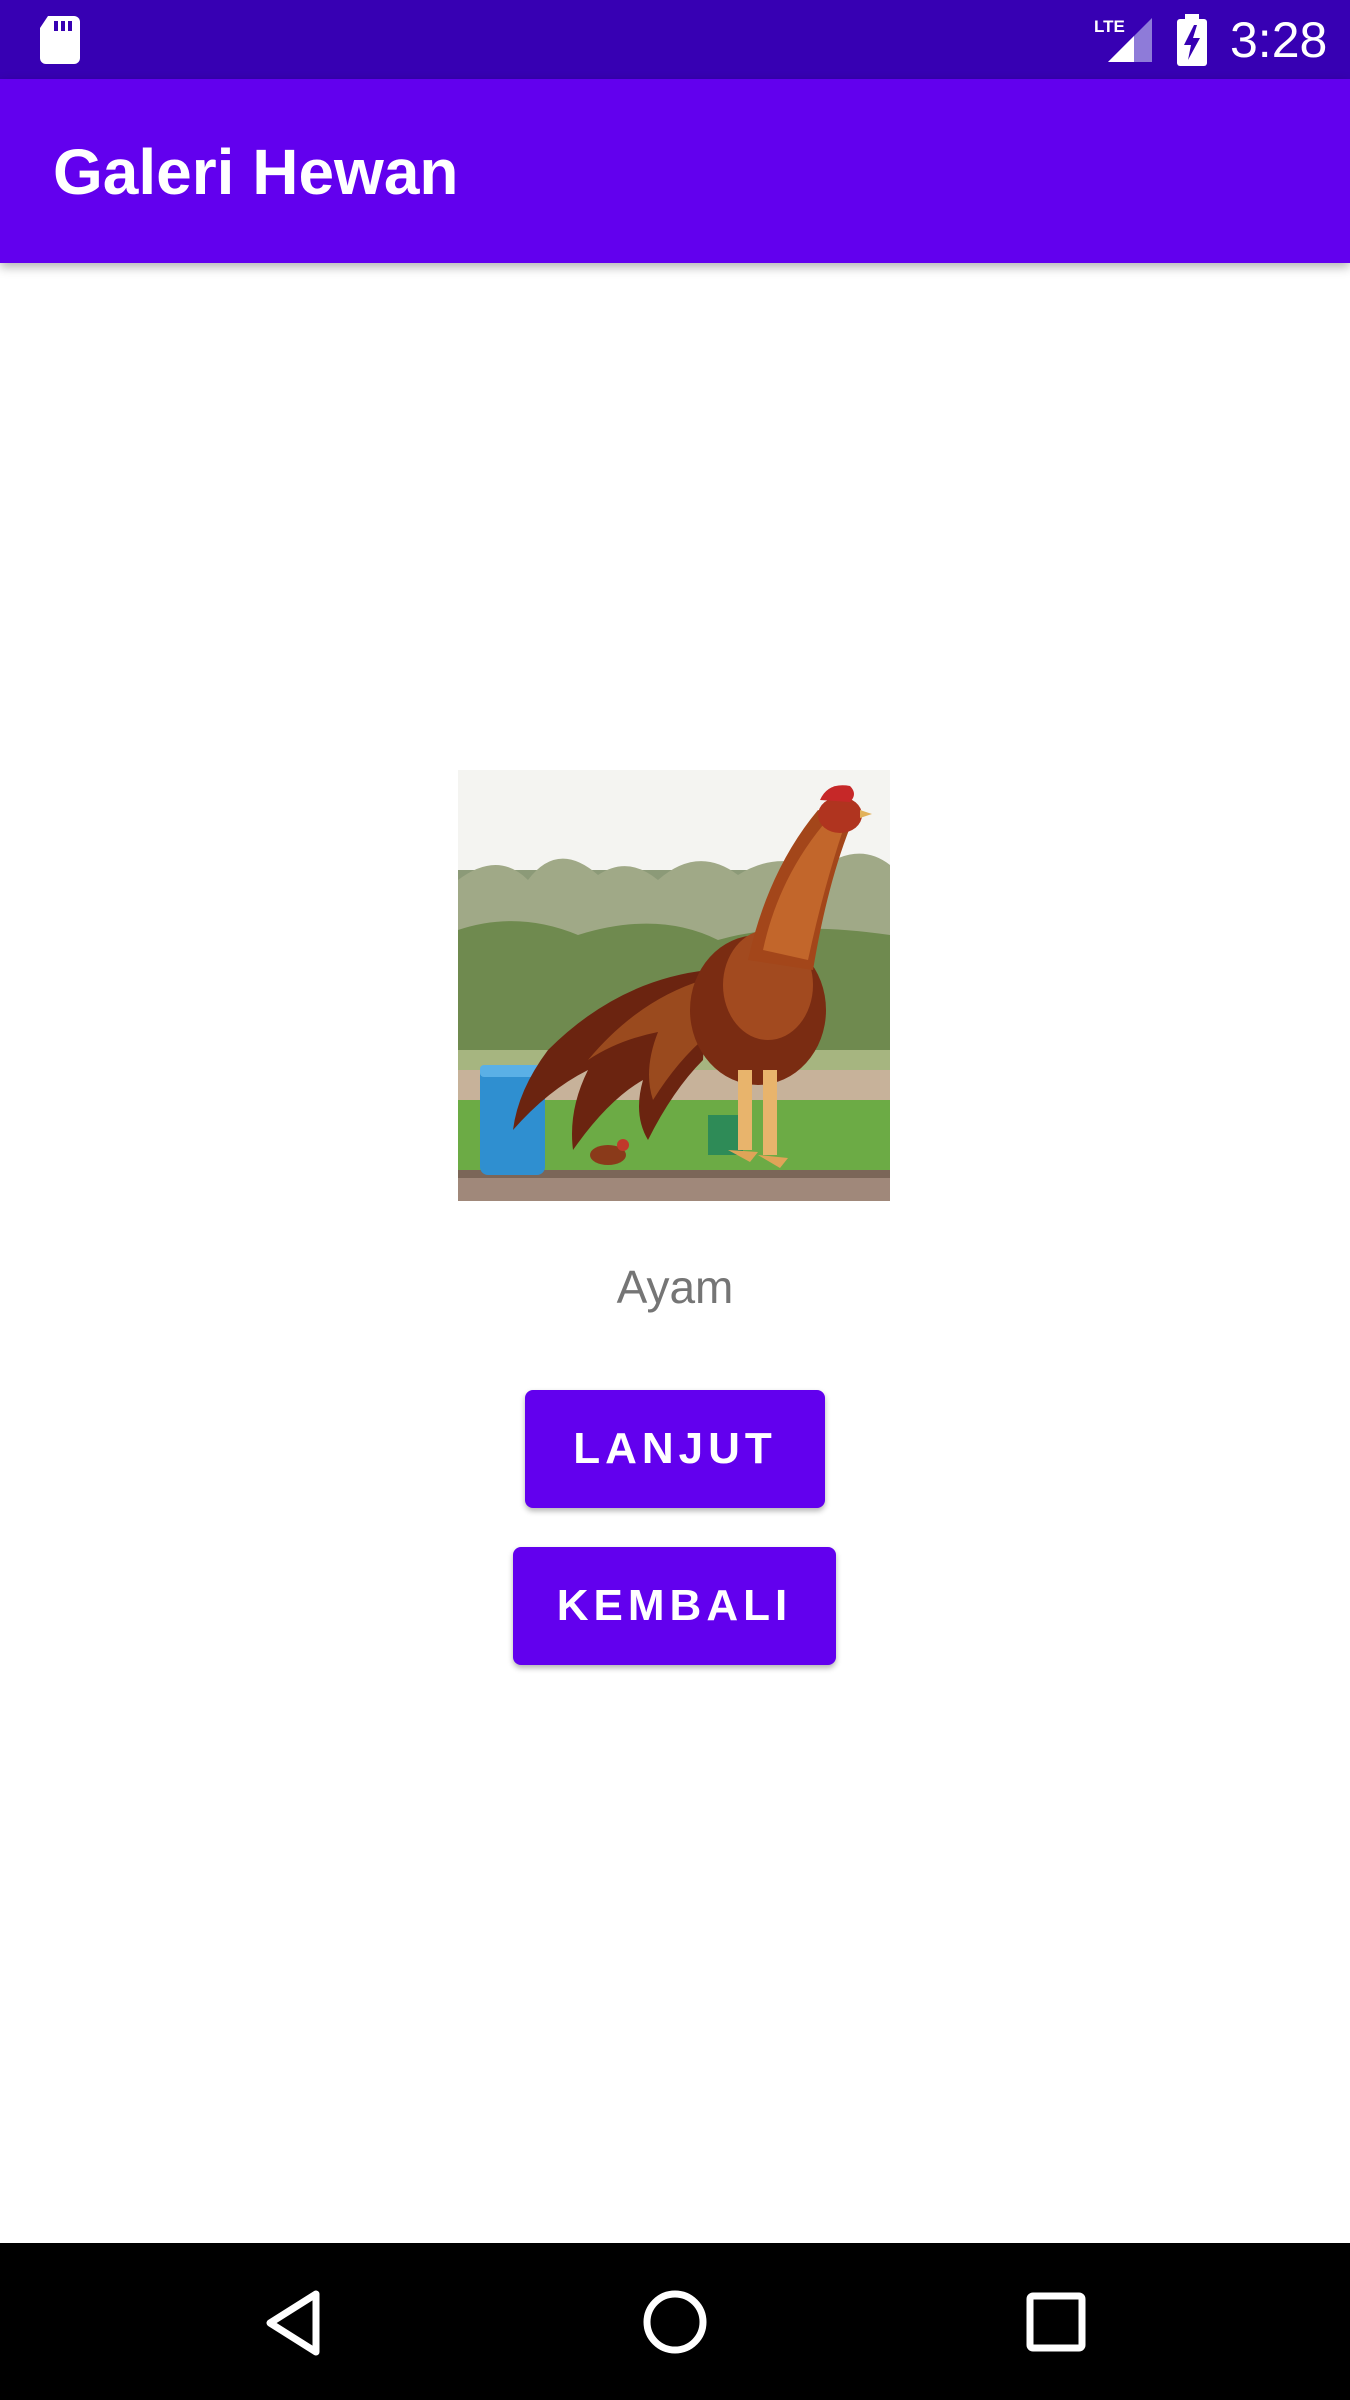  Describe the element at coordinates (1279, 40) in the screenshot. I see `status-clock: 3:28` at that location.